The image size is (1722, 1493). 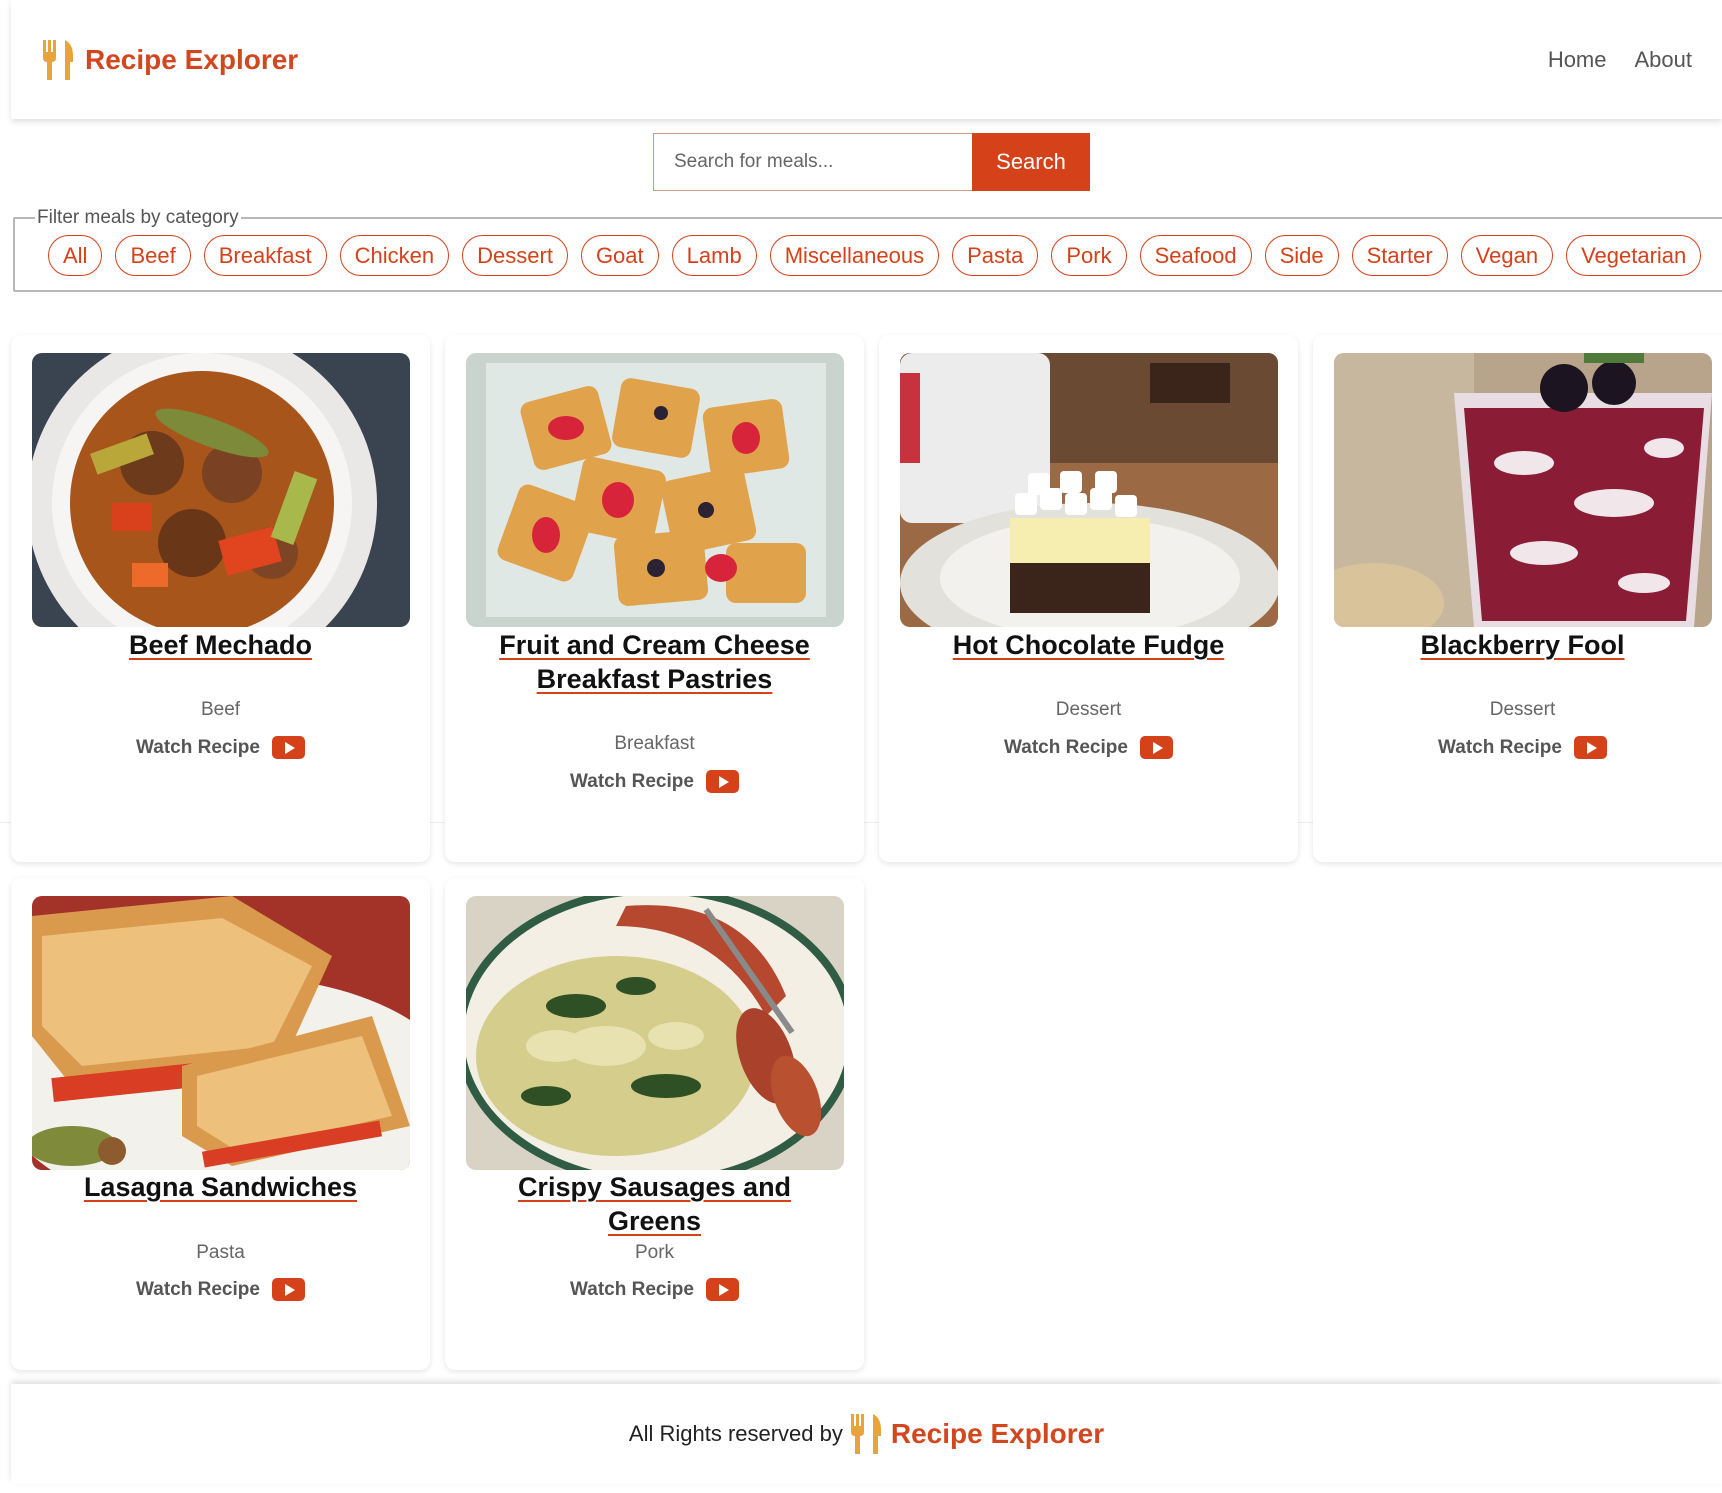 I want to click on meal-card: Hot Chocolate Fudge Dessert Watch Recipe, so click(x=1088, y=598).